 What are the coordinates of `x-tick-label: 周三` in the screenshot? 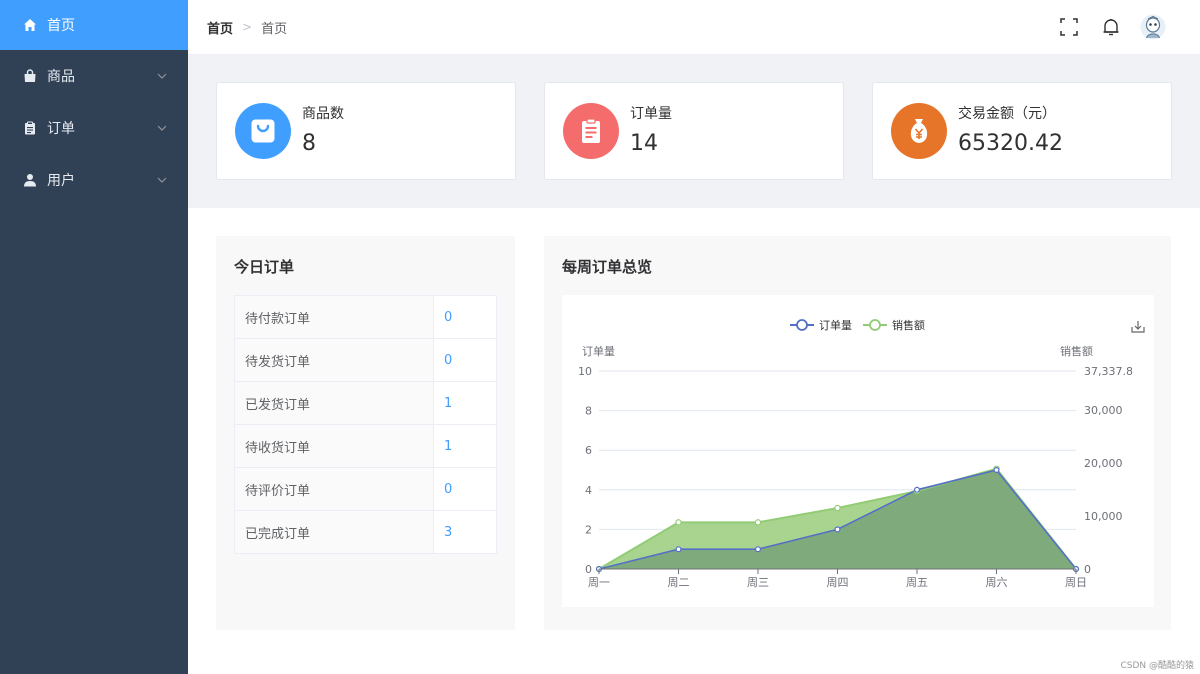 It's located at (758, 582).